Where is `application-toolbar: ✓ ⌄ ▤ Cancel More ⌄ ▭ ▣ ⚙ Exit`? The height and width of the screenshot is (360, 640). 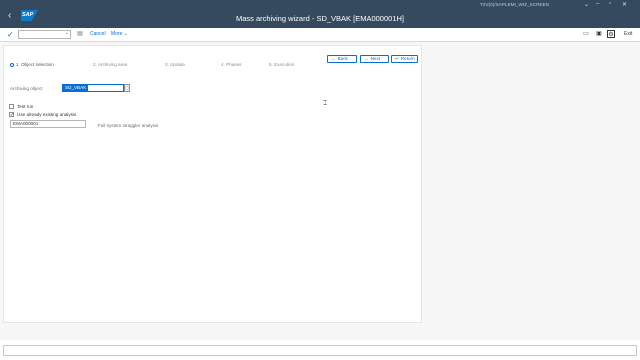 application-toolbar: ✓ ⌄ ▤ Cancel More ⌄ ▭ ▣ ⚙ Exit is located at coordinates (320, 35).